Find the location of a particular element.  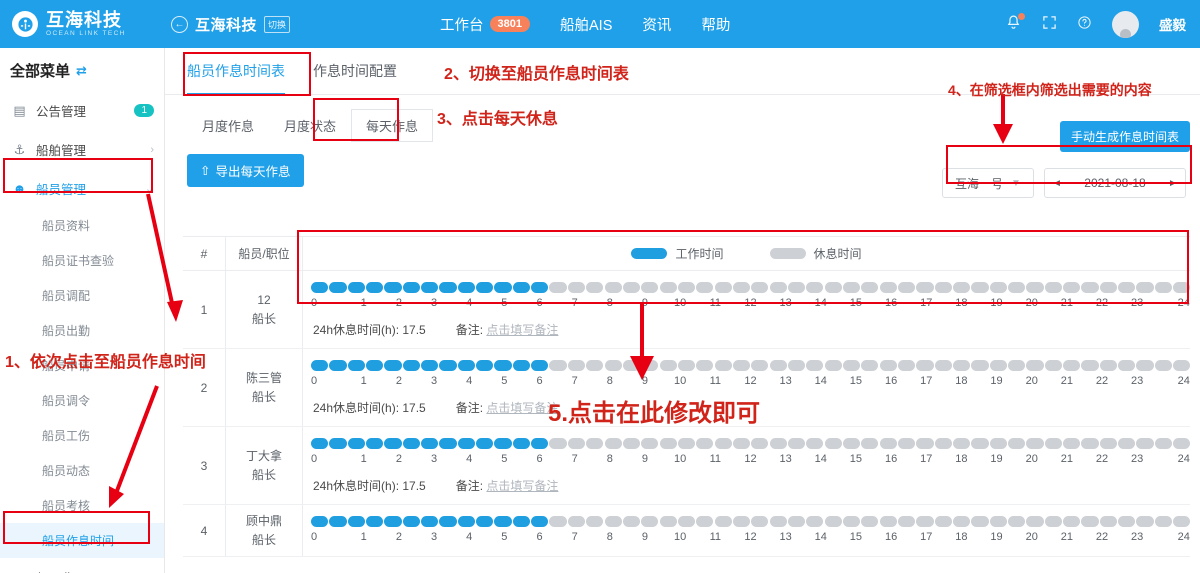

sidebar-item-crew: ☻ 船员管理 ⌄ is located at coordinates (82, 188).